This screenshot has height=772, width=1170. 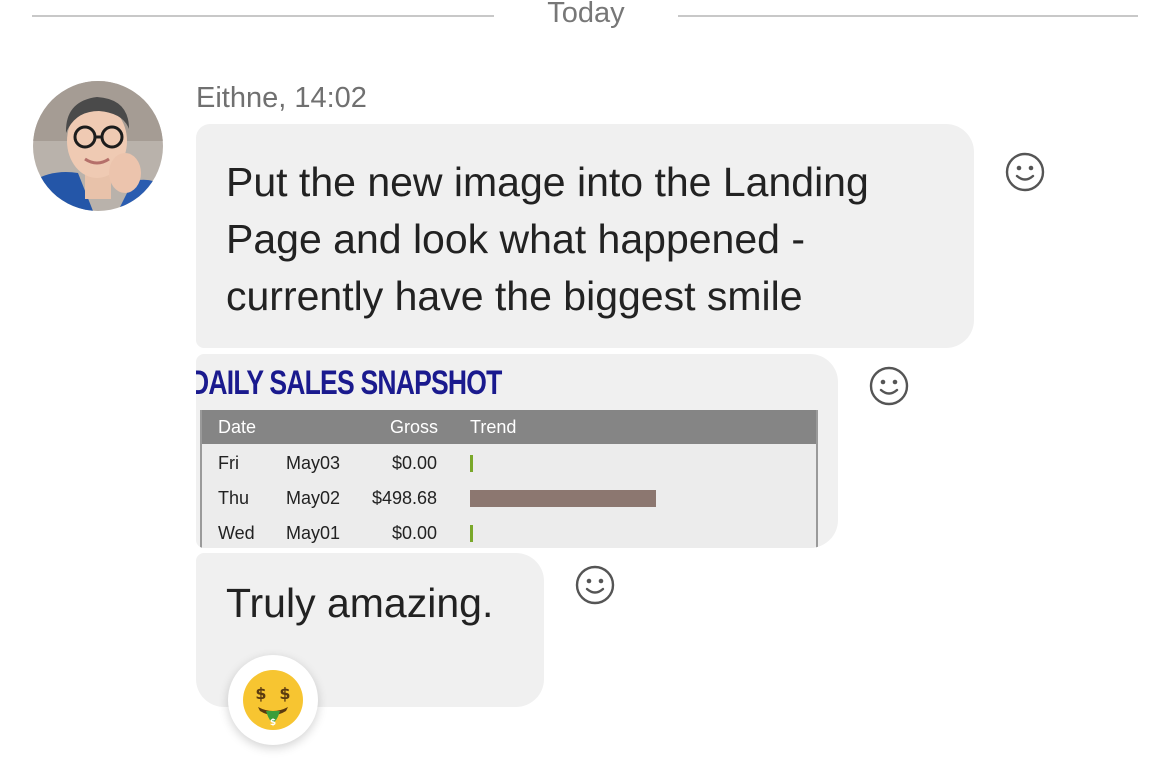 I want to click on snapshot-table-header: Date Gross Trend, so click(x=509, y=427).